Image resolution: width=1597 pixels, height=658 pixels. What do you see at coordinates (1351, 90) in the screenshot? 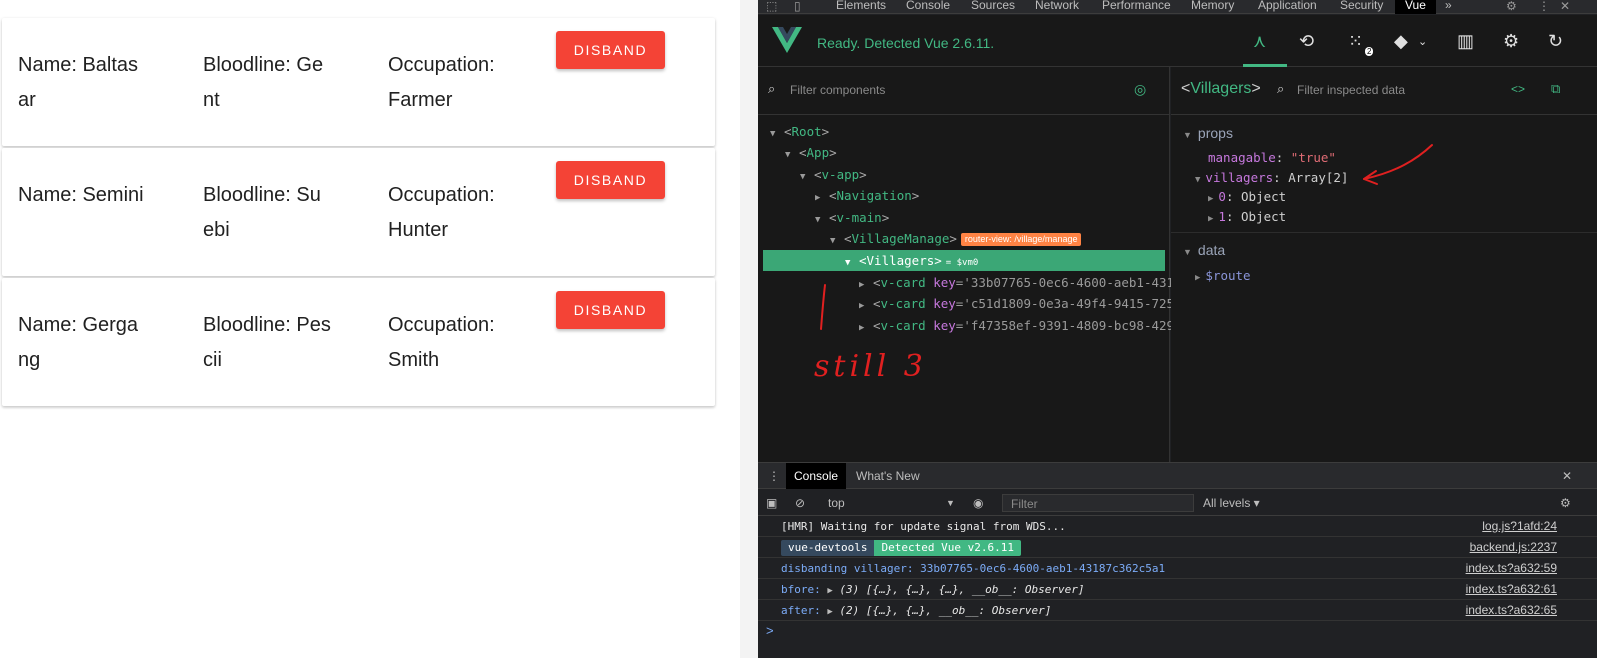
I see `inspector-filter-input: Filter inspected data` at bounding box center [1351, 90].